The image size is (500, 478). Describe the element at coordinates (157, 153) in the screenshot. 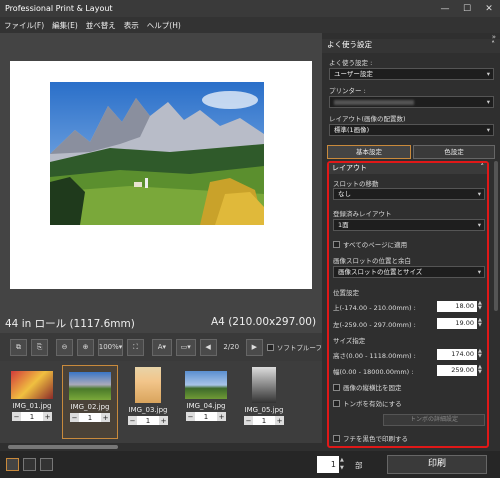

I see `preview-image` at that location.